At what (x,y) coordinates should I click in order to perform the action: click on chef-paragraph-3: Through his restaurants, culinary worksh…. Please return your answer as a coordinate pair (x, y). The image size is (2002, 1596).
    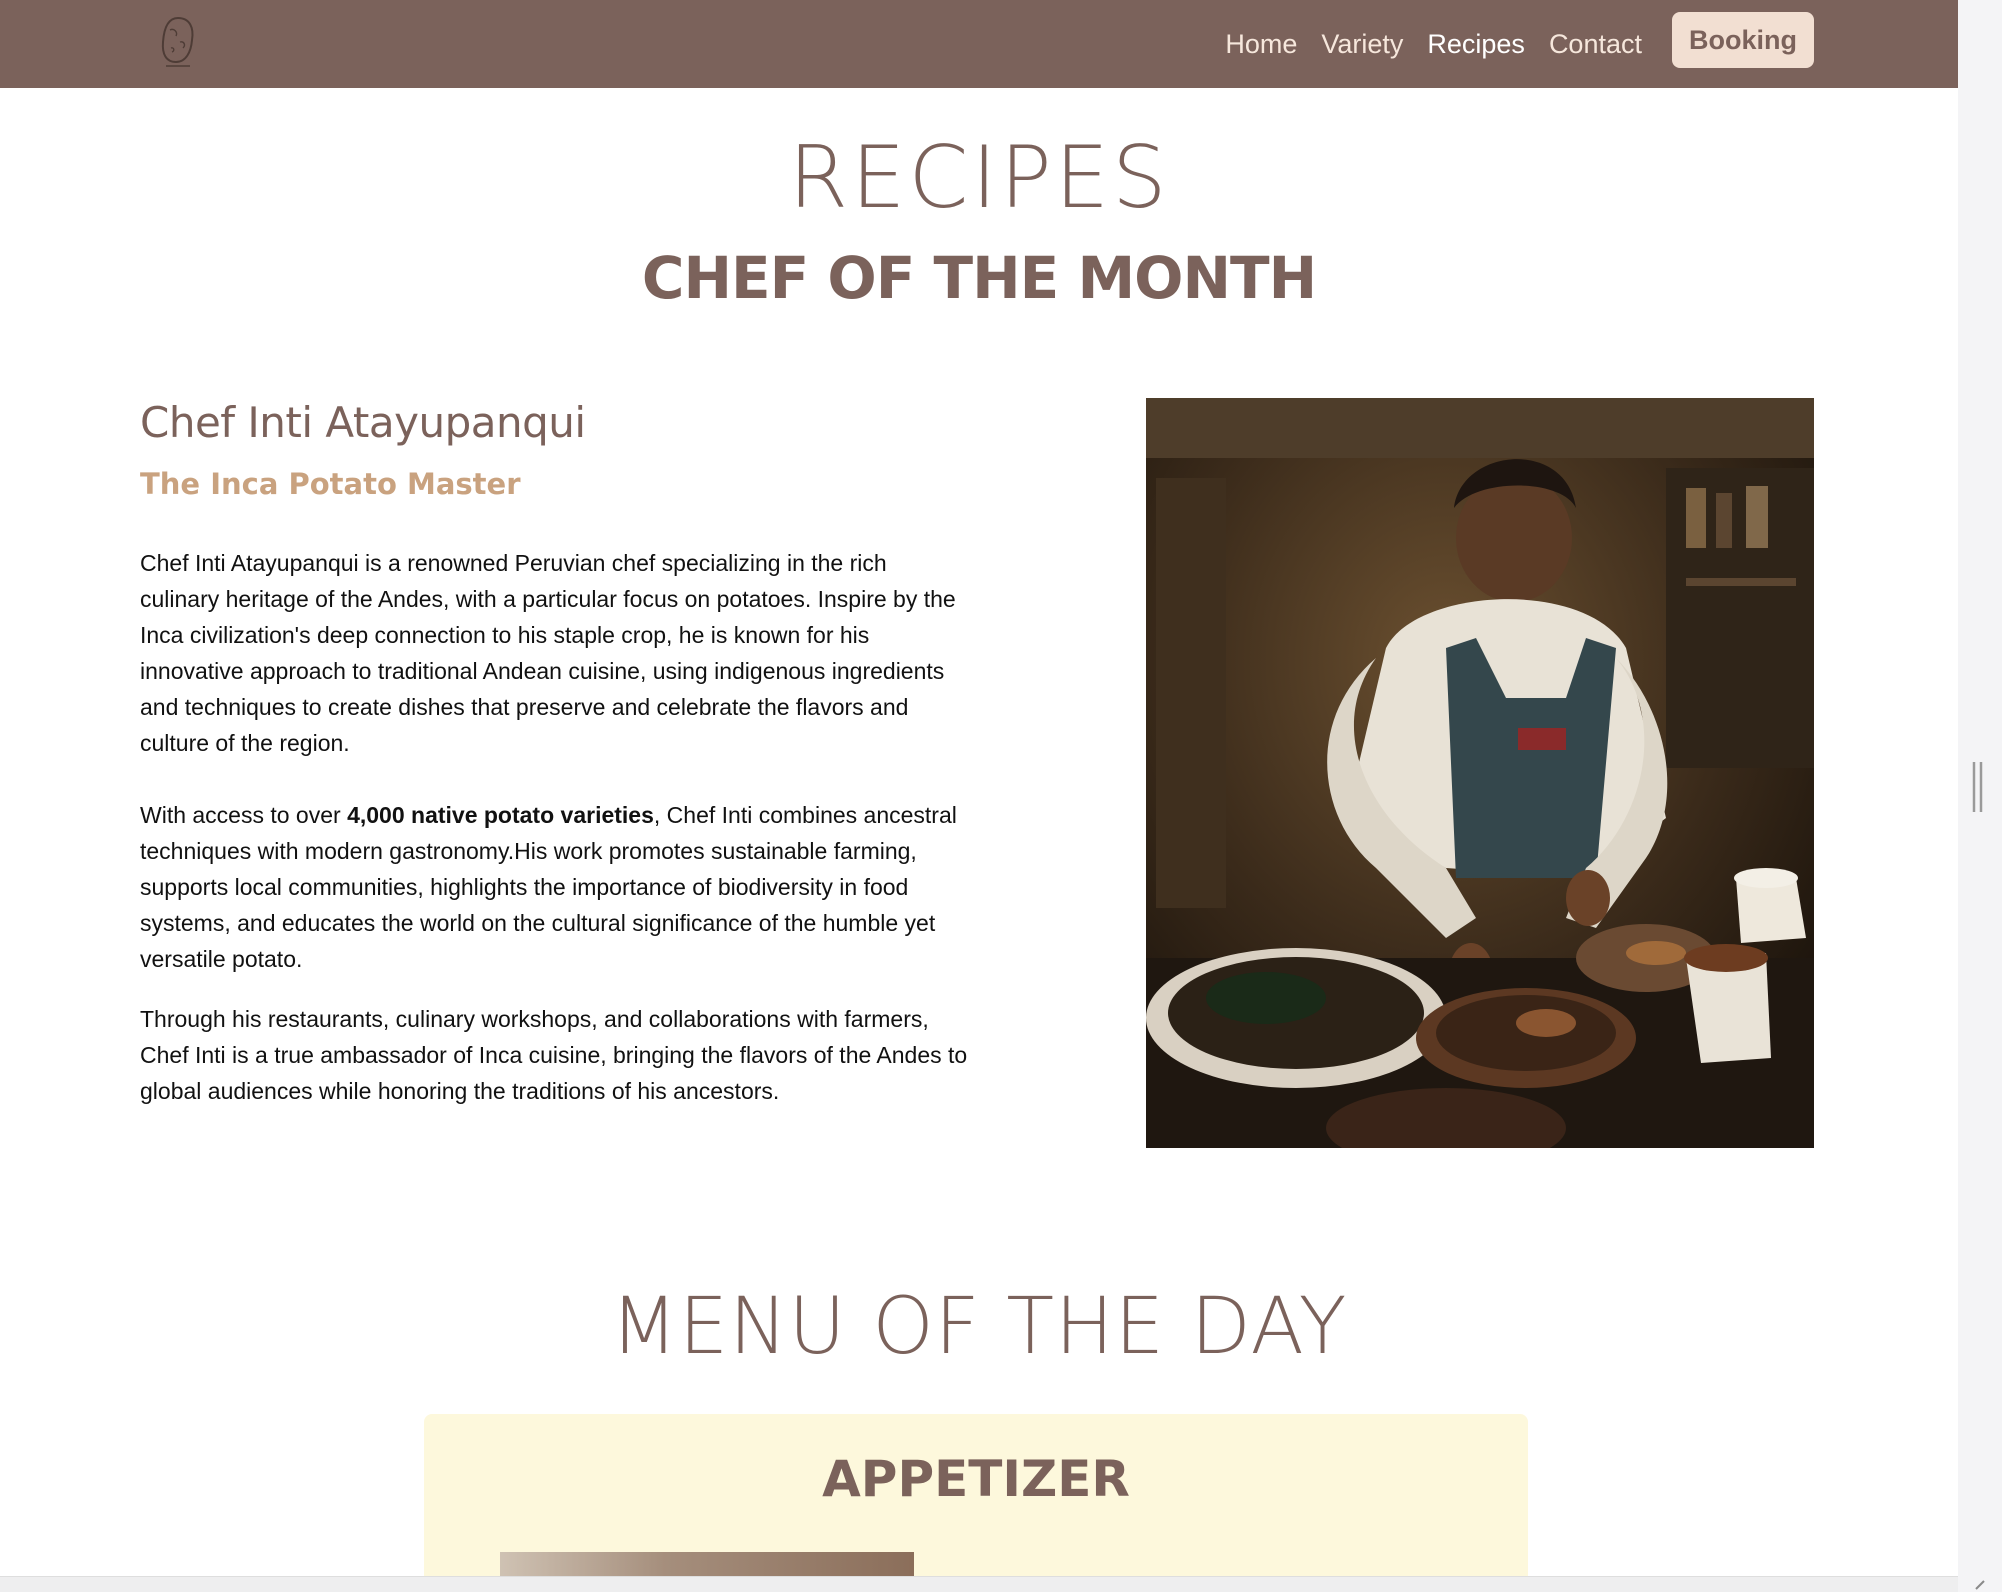
    Looking at the image, I should click on (554, 1055).